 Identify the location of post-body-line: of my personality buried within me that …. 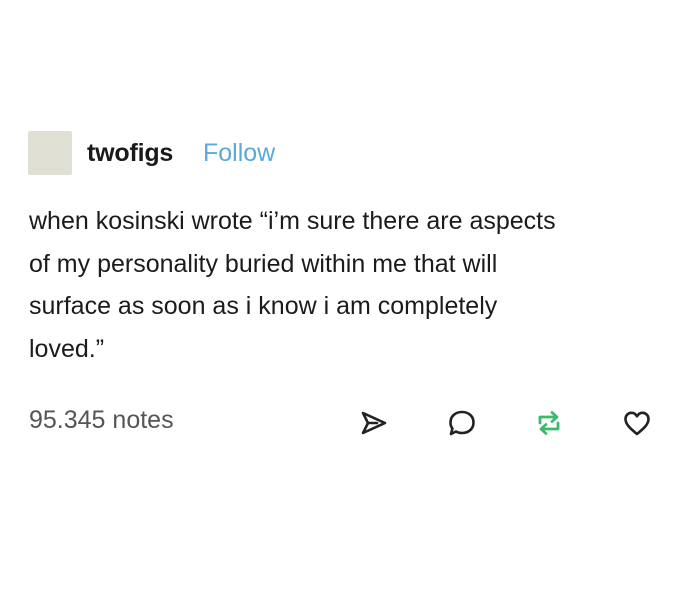
(263, 263).